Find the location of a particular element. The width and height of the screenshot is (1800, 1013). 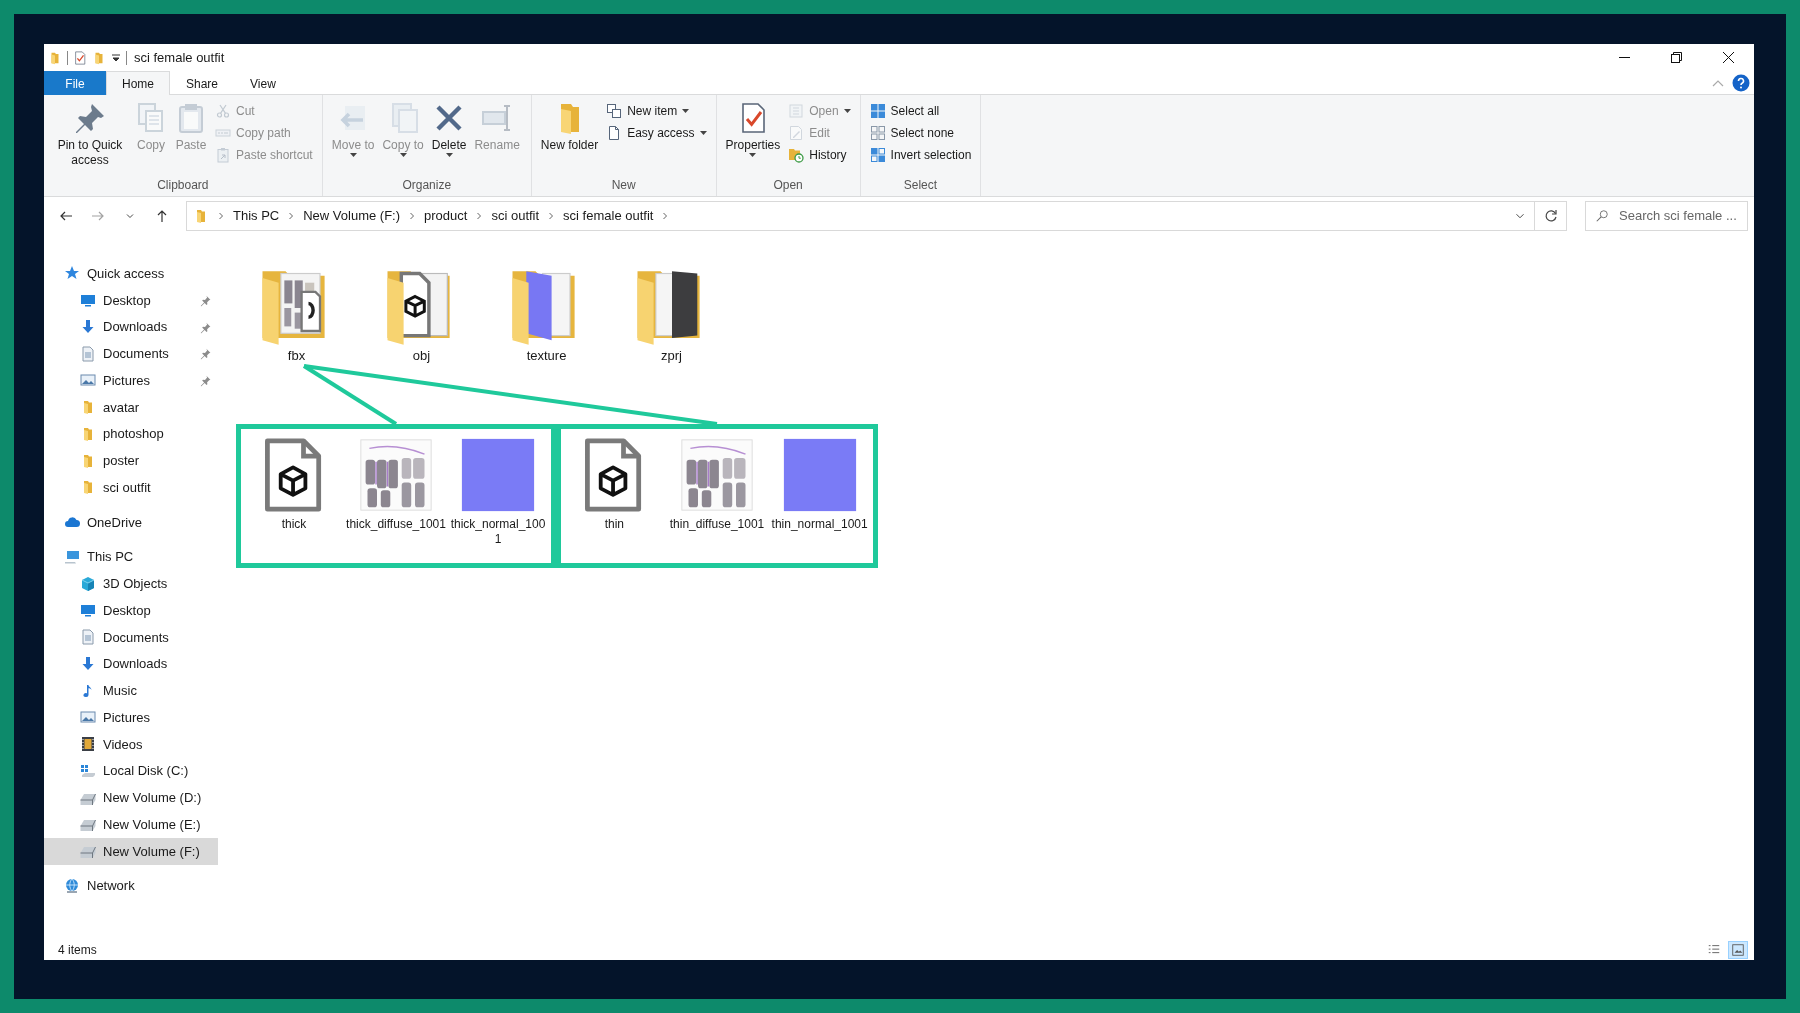

nav-pane-item: poster is located at coordinates (131, 460).